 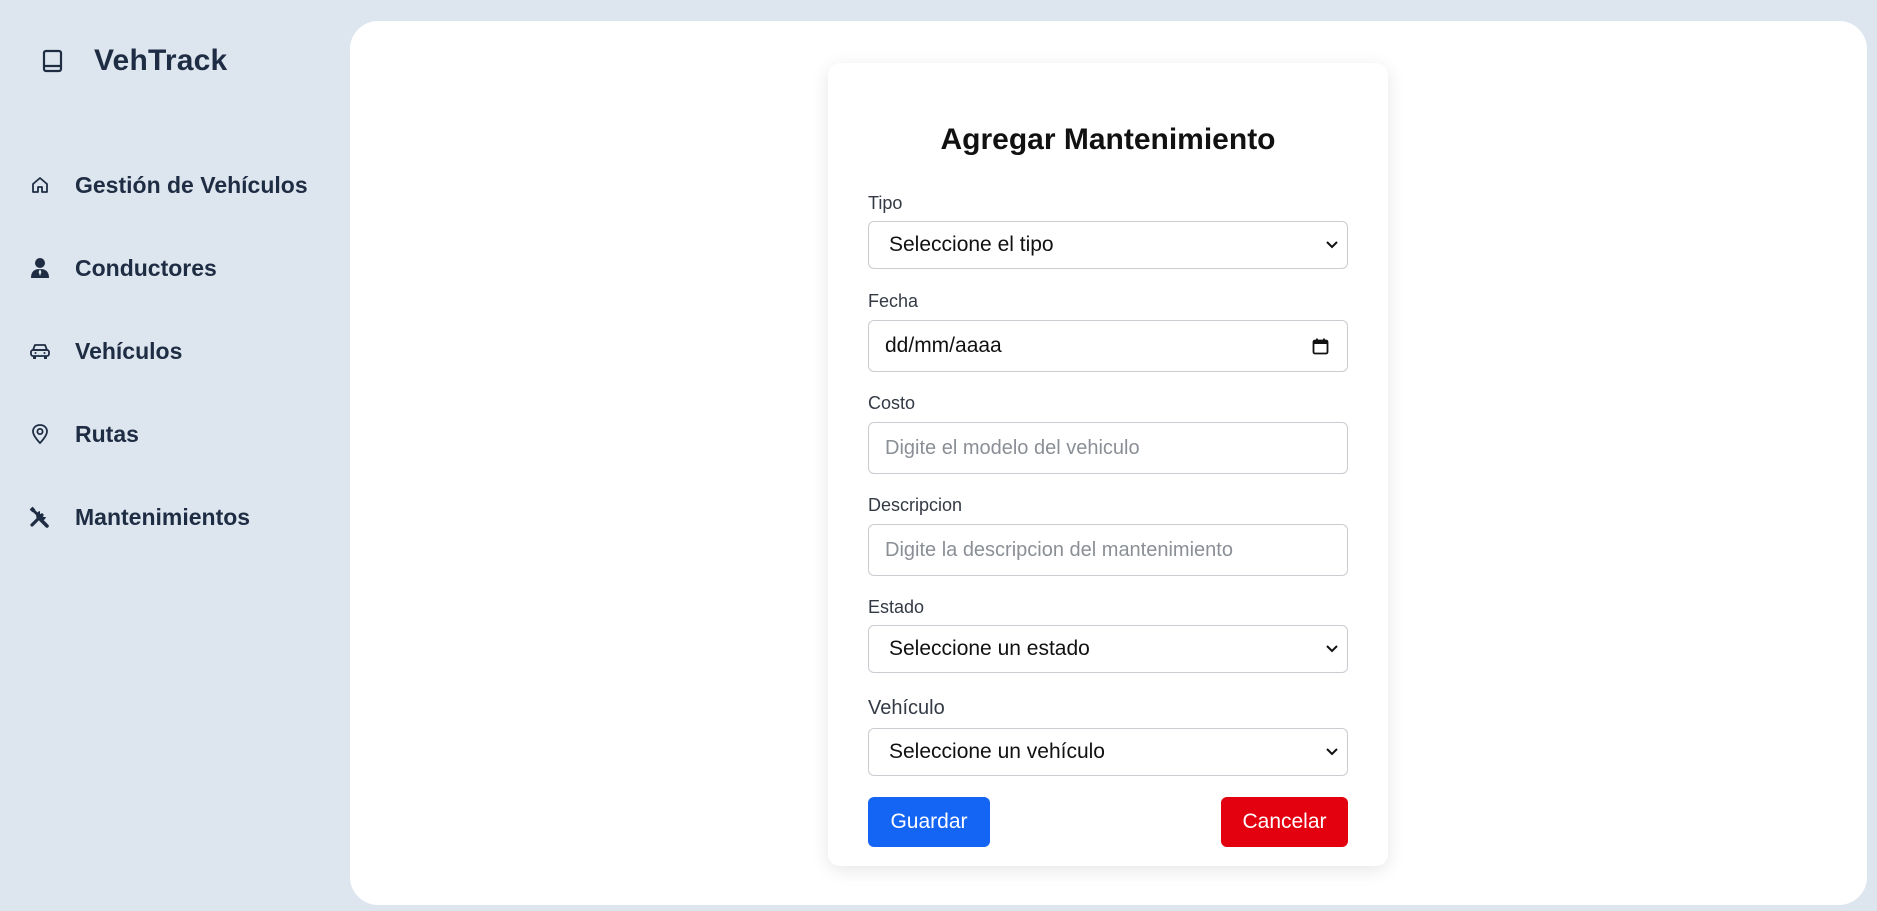 What do you see at coordinates (191, 184) in the screenshot?
I see `sidebar-item-label: Gestión de Vehículos` at bounding box center [191, 184].